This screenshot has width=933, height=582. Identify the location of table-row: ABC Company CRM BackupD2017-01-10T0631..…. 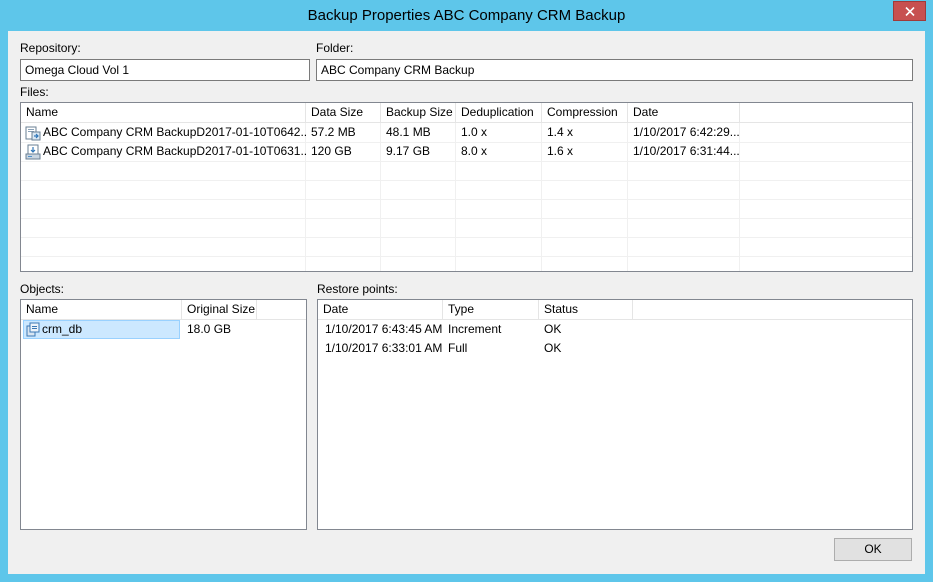
(466, 151).